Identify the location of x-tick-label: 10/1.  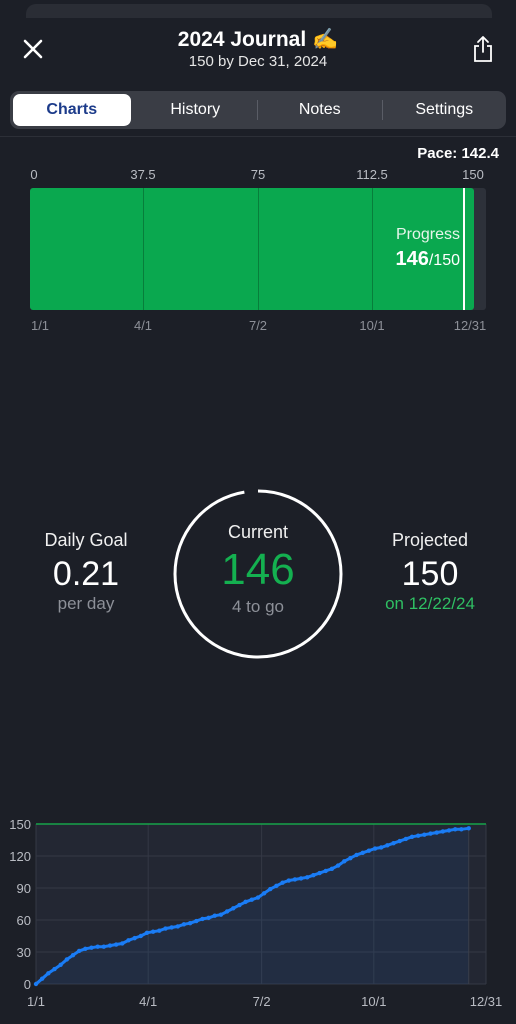
(373, 1001).